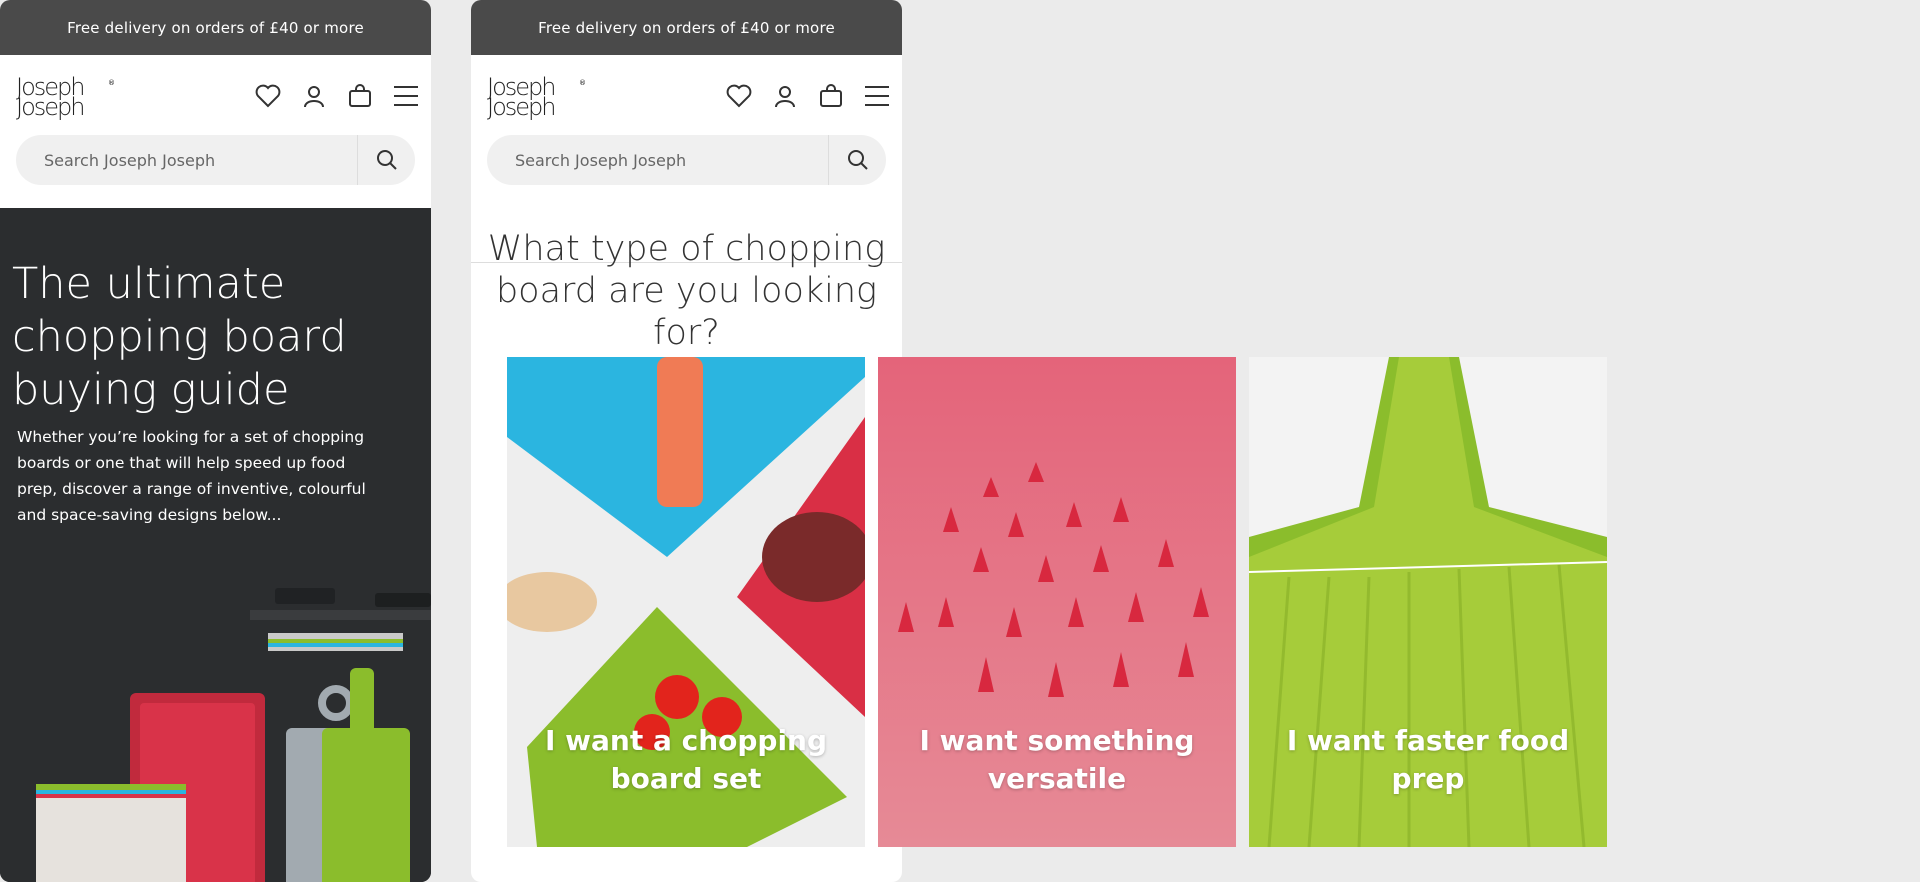  I want to click on card-chopping-board-set: I want a chopping board set, so click(686, 602).